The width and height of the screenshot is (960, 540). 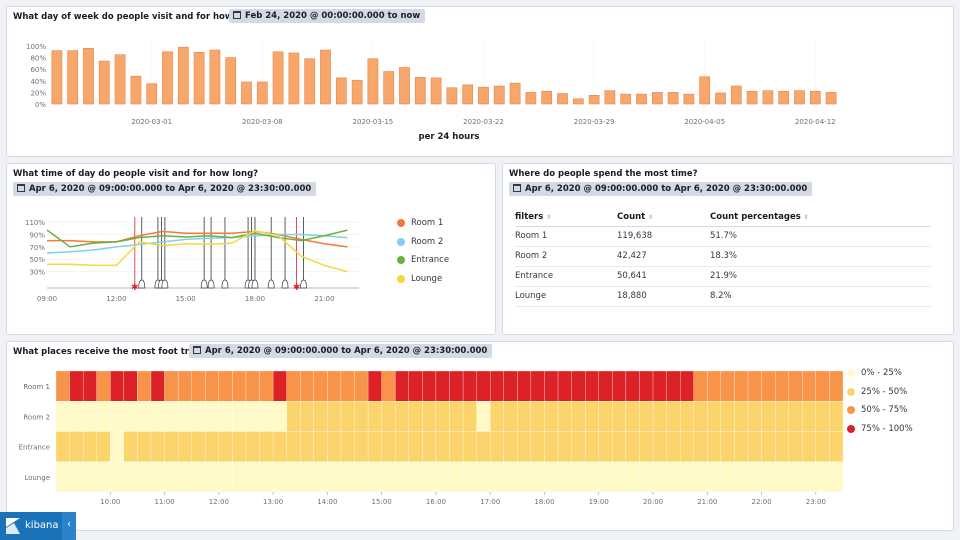 I want to click on legend-item: 0% - 25%, so click(x=880, y=373).